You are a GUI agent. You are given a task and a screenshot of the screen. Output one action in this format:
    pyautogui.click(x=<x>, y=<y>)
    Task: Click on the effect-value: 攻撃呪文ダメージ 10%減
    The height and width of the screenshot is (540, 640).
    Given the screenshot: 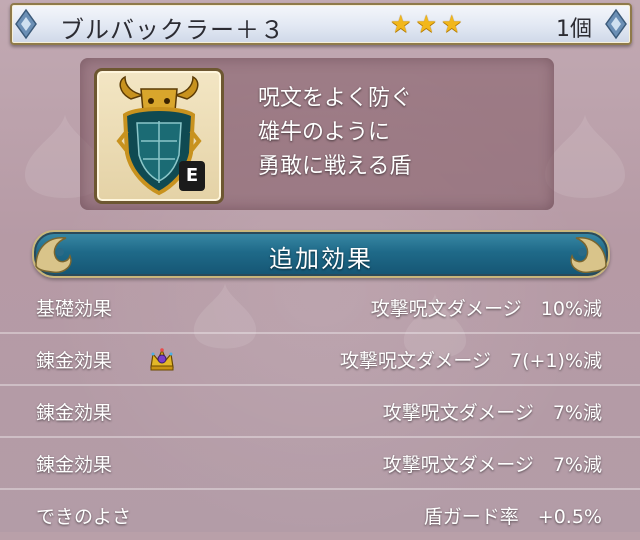 What is the action you would take?
    pyautogui.click(x=486, y=308)
    